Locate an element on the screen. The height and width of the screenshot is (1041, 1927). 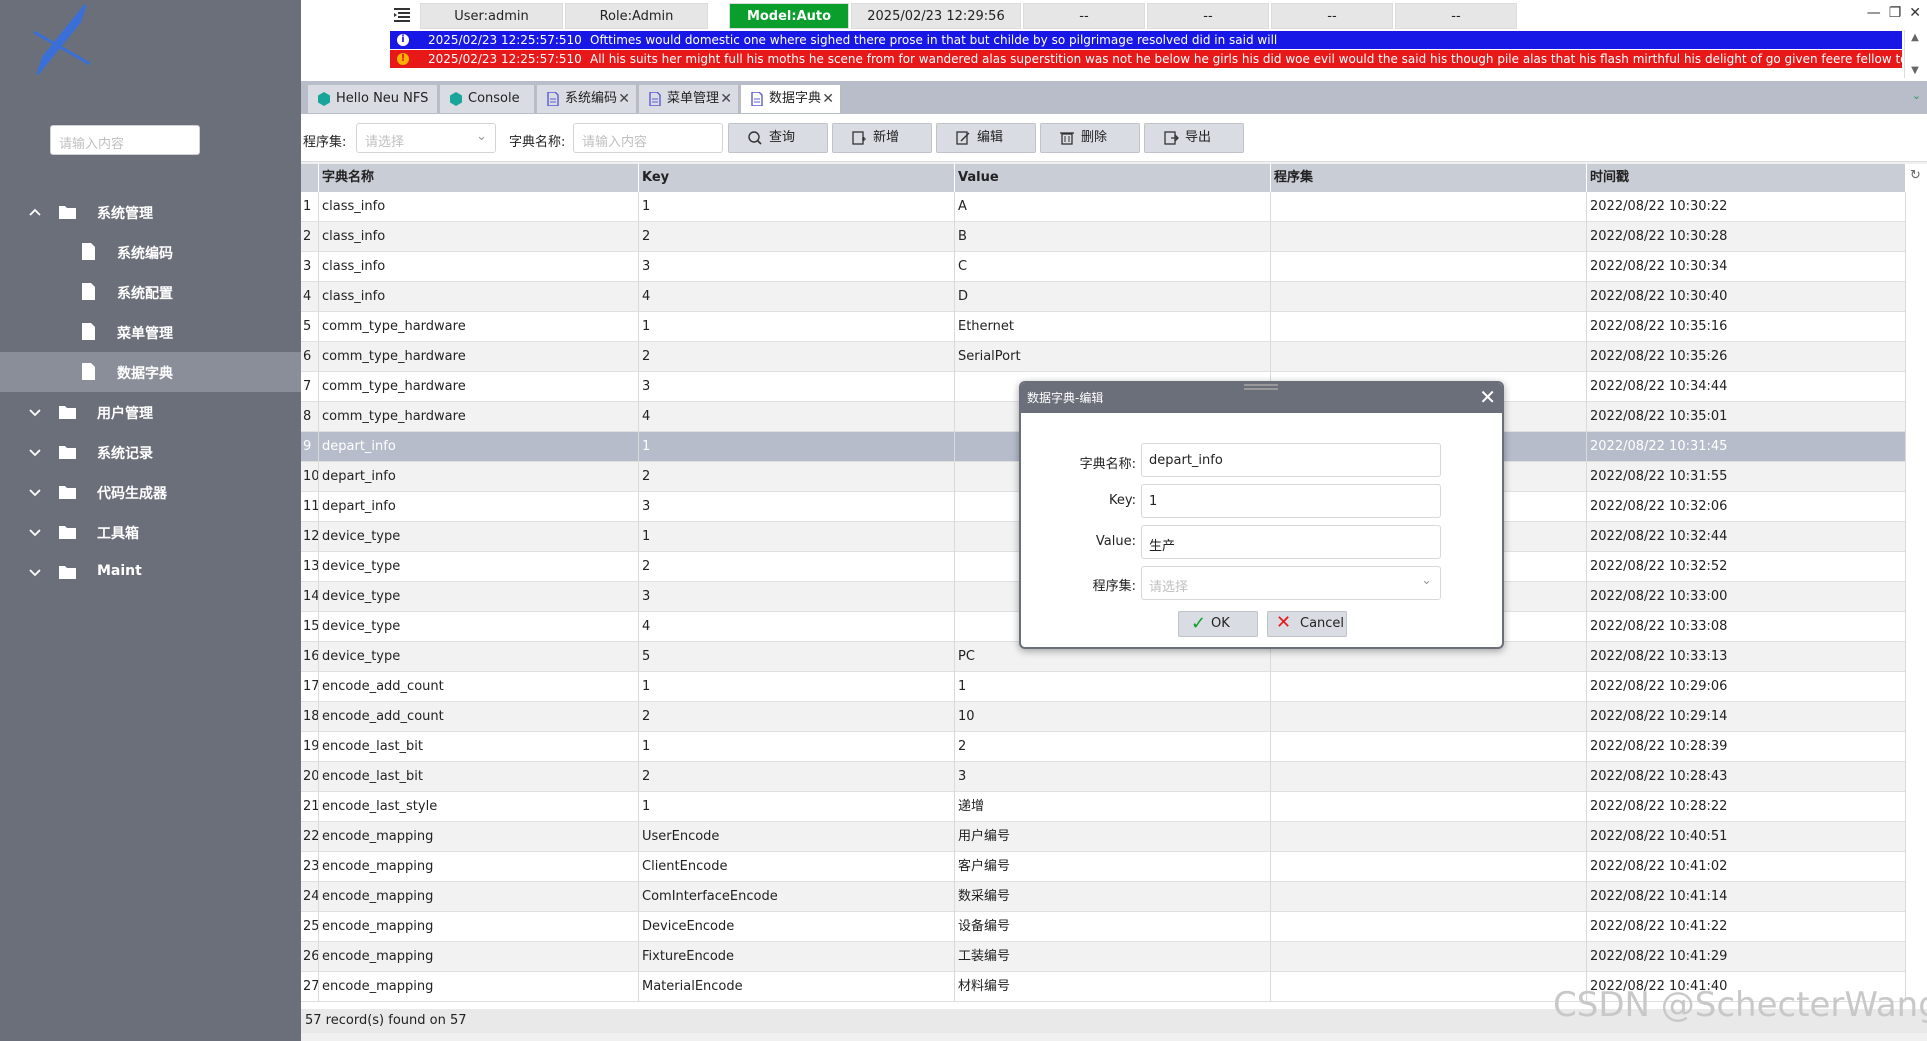
table-row: 18 encode_add_count 2 10 2022/08/22 10:29:14 is located at coordinates (1103, 717).